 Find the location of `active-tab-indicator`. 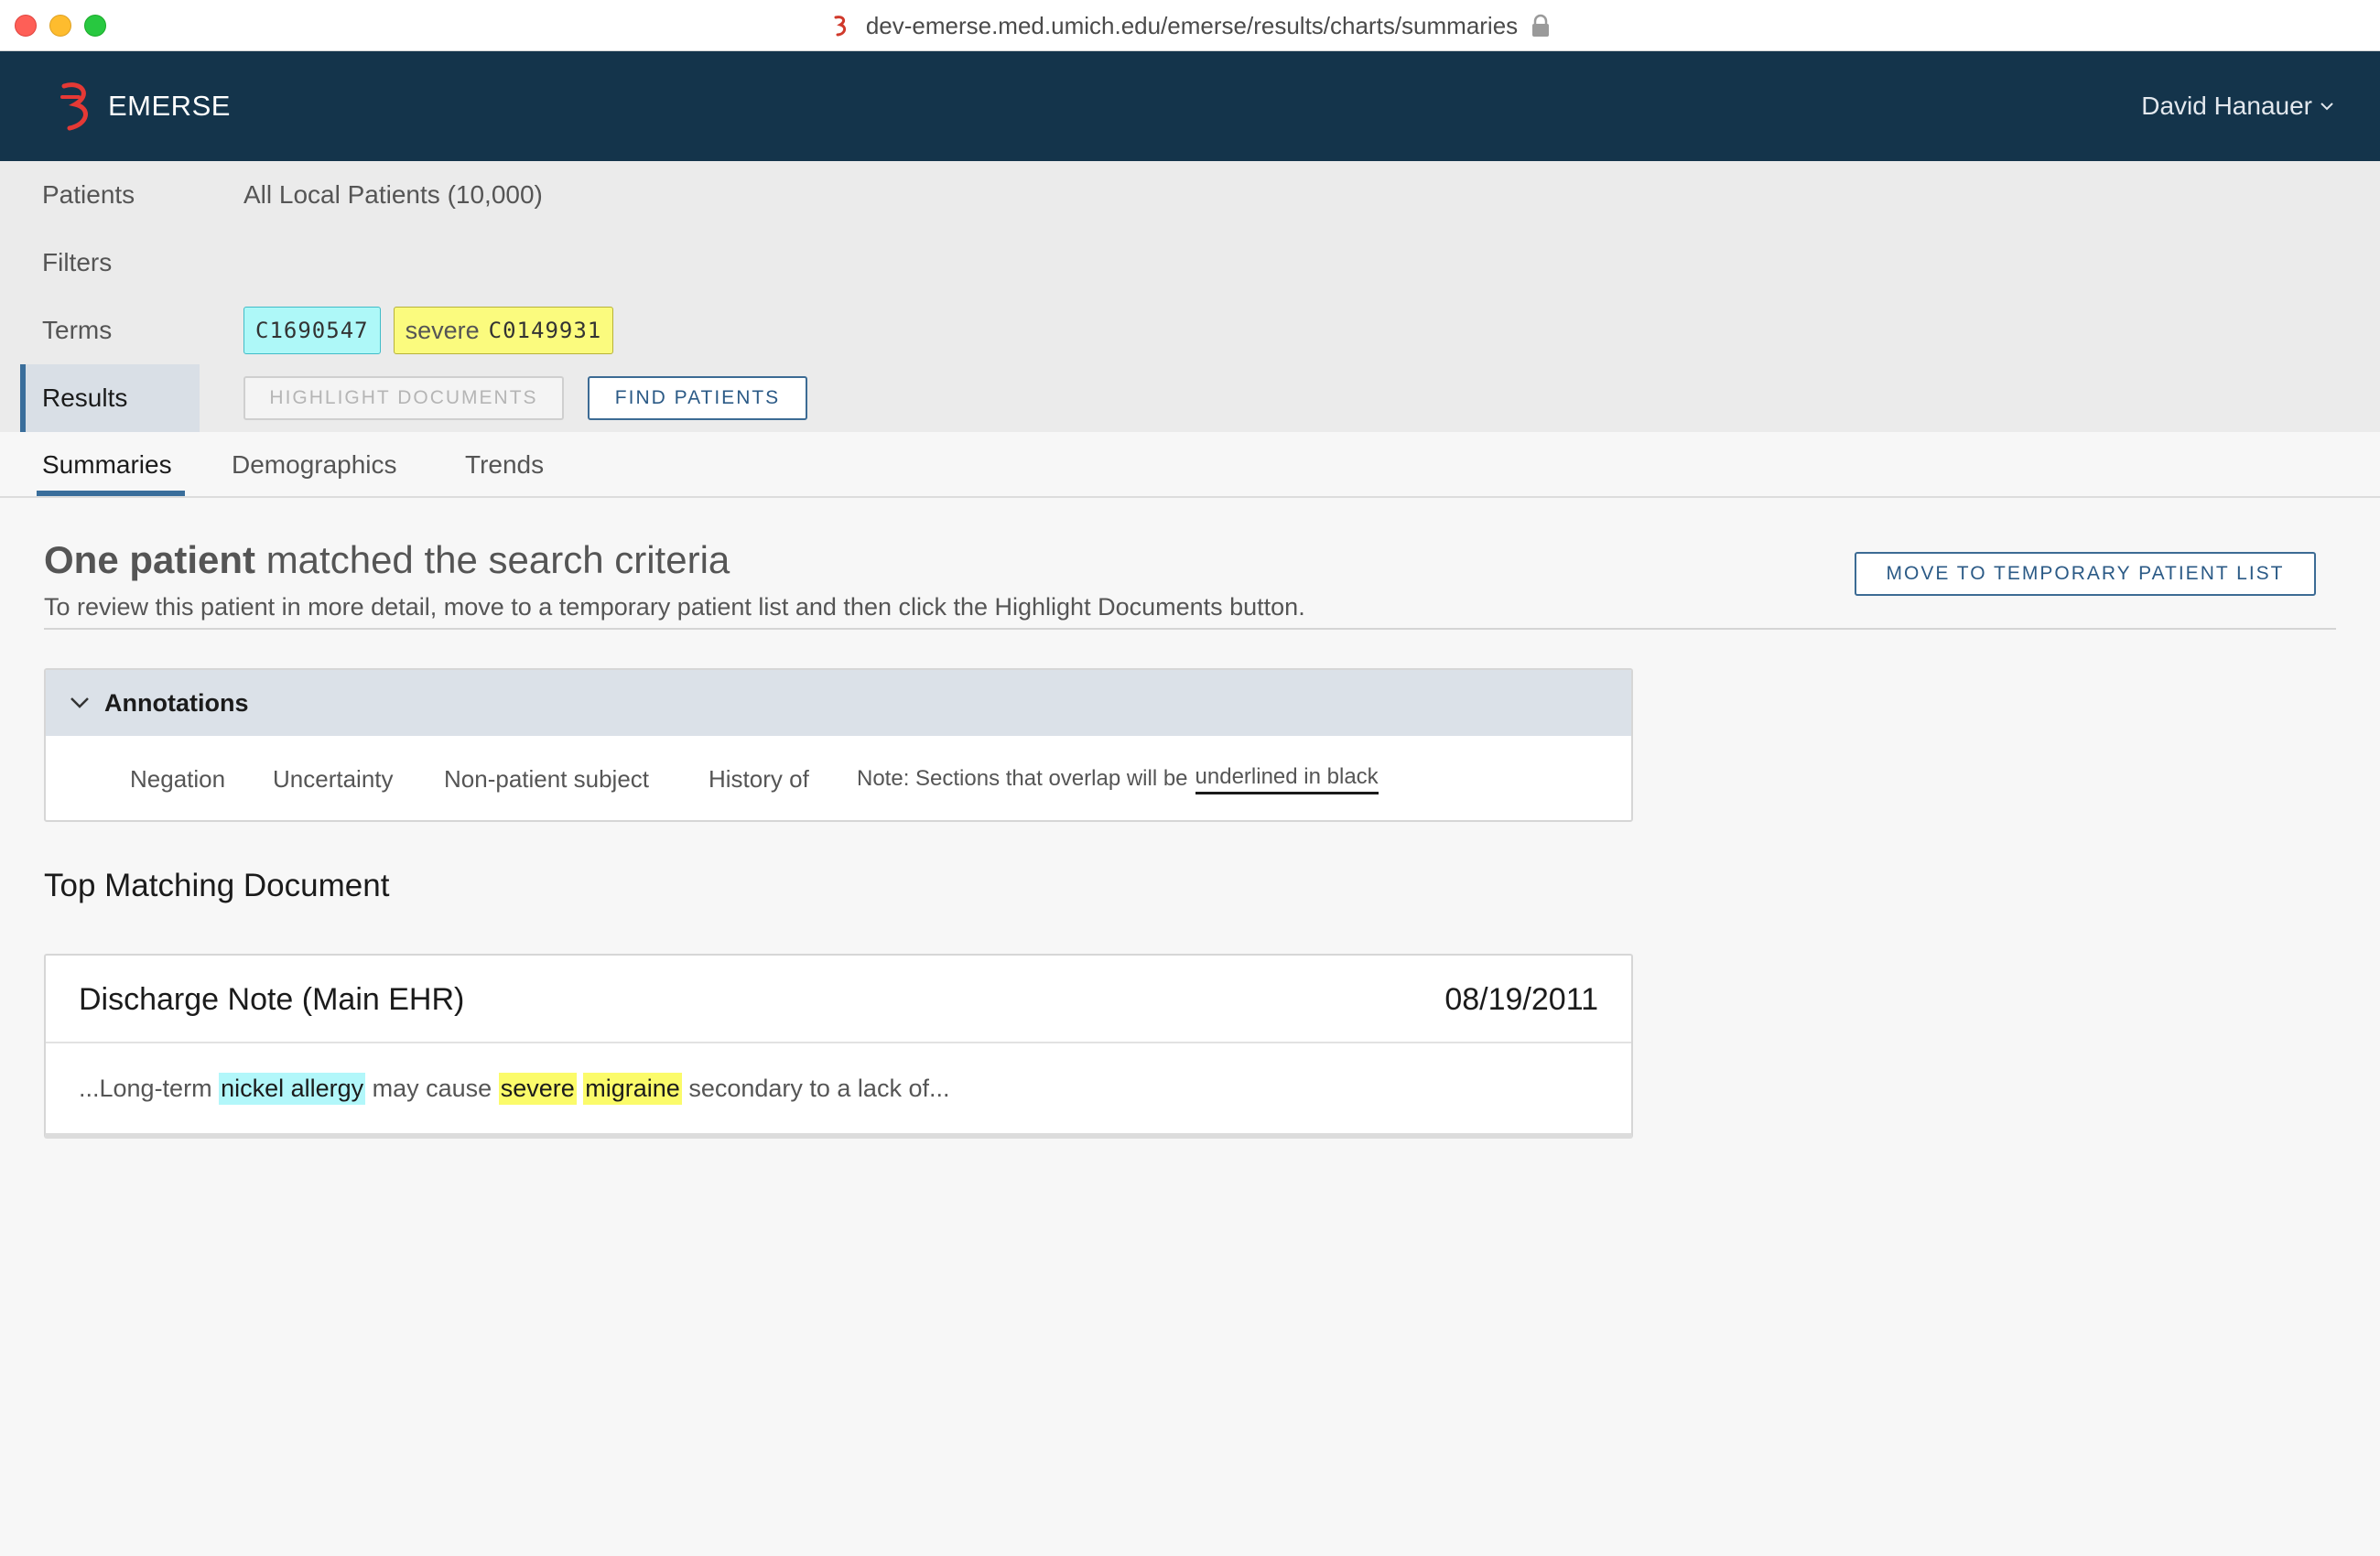

active-tab-indicator is located at coordinates (111, 494).